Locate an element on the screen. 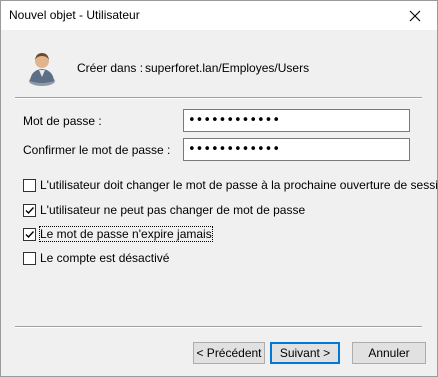 This screenshot has width=438, height=377. confirm-password-label: Confirmer le mot de passe : is located at coordinates (97, 150).